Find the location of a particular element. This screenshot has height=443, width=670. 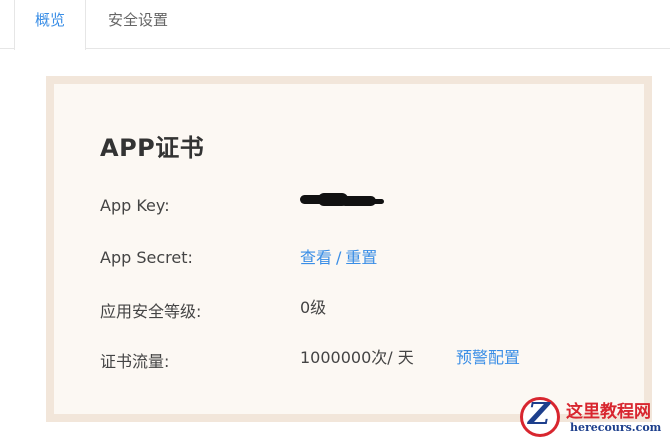

cert-traffic-label: 证书流量: is located at coordinates (135, 361).